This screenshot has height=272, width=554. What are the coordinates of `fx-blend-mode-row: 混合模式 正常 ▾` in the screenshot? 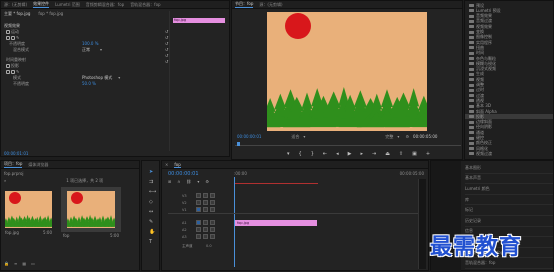 It's located at (115, 50).